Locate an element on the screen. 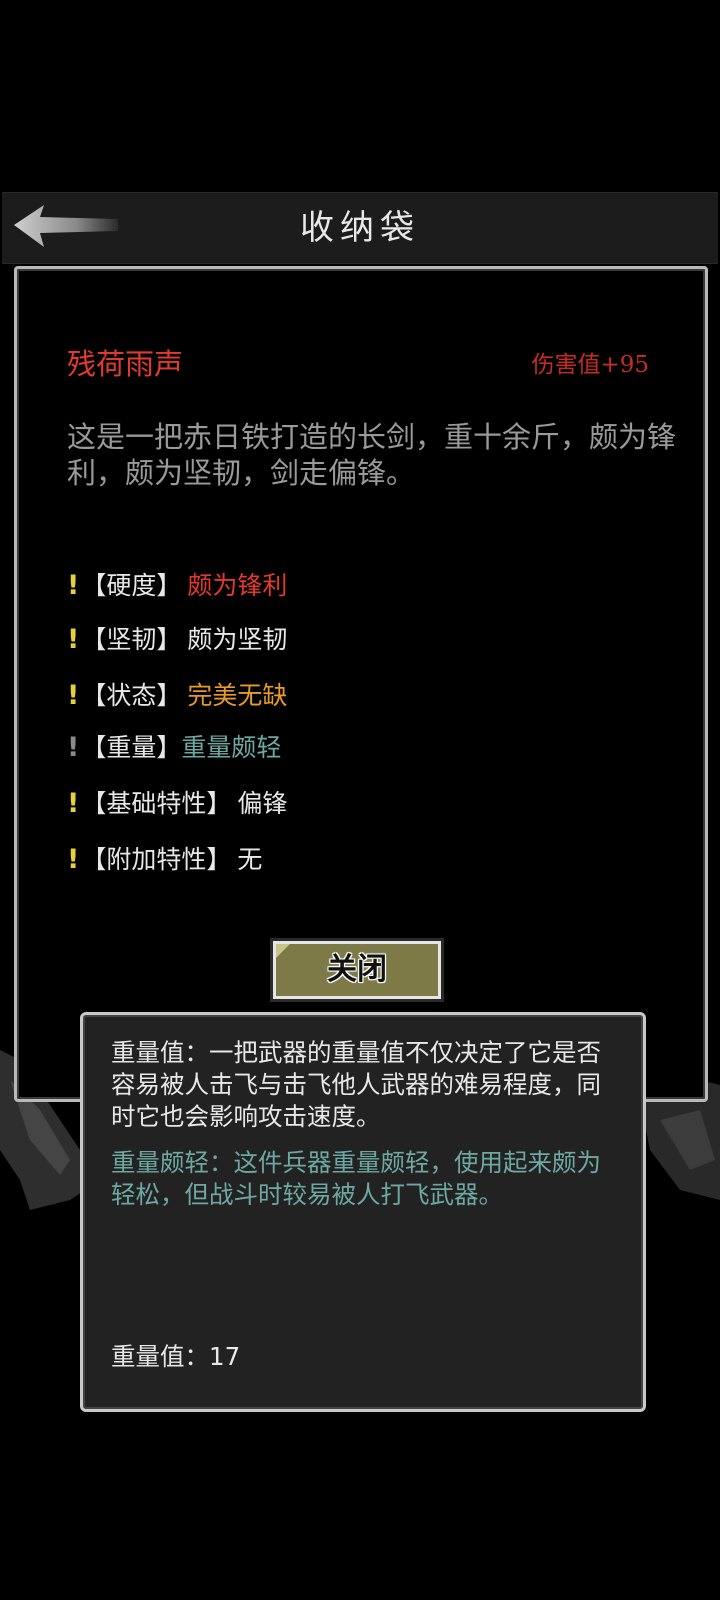  attribute-value: 颇为坚韧 is located at coordinates (237, 639).